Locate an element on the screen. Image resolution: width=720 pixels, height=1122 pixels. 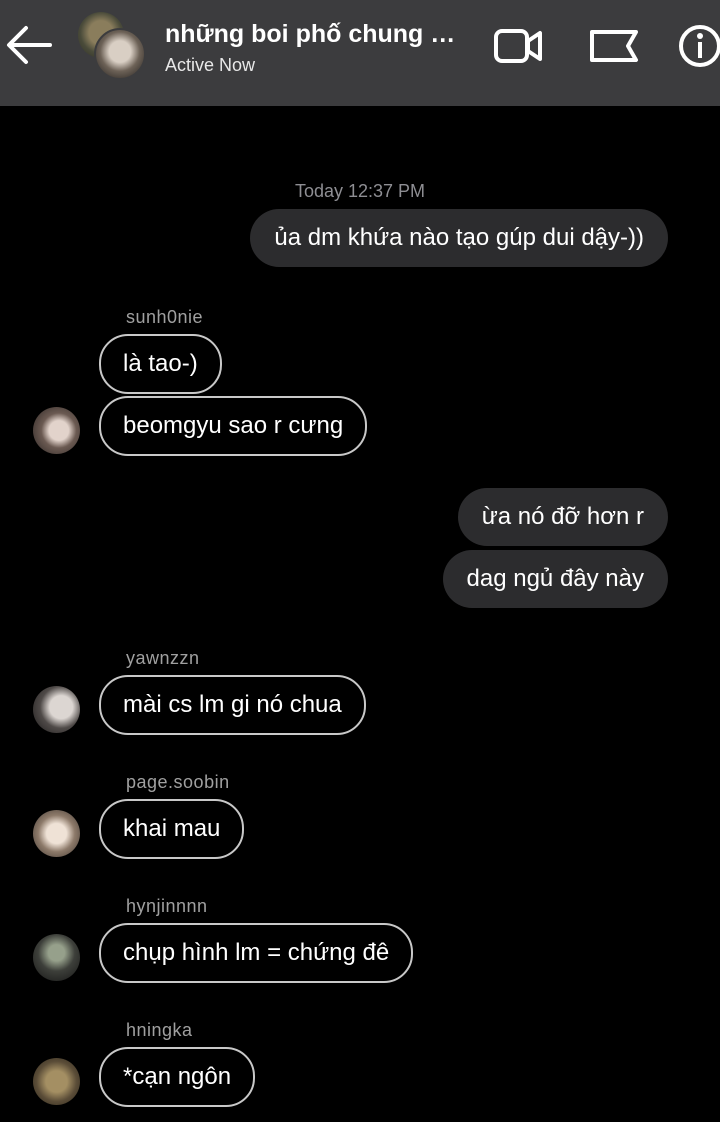
back-arrow-icon is located at coordinates (29, 45).